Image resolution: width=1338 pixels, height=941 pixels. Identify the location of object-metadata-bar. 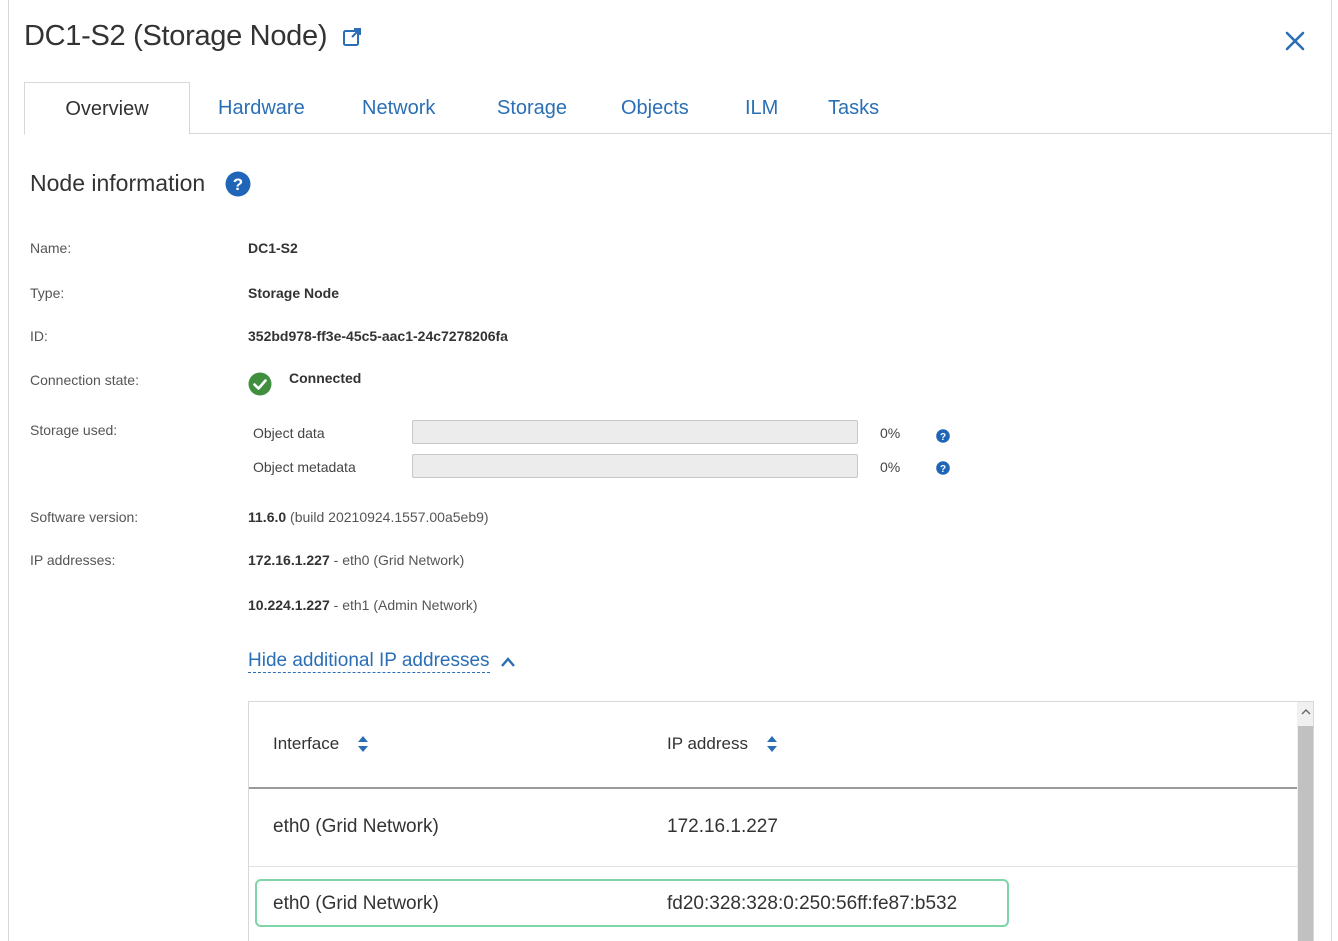
(635, 466).